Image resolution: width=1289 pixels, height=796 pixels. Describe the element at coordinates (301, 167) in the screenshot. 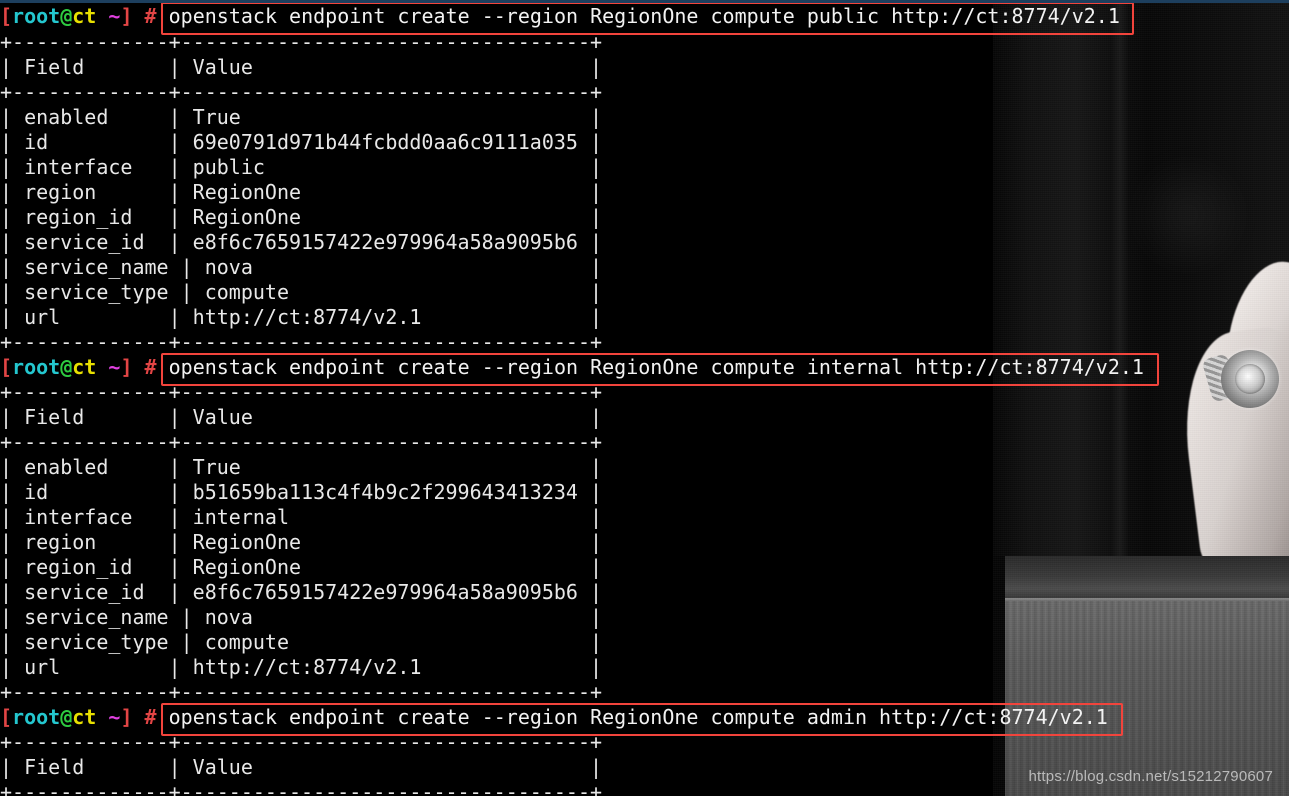

I see `terminal-output-line: | interface | public |` at that location.